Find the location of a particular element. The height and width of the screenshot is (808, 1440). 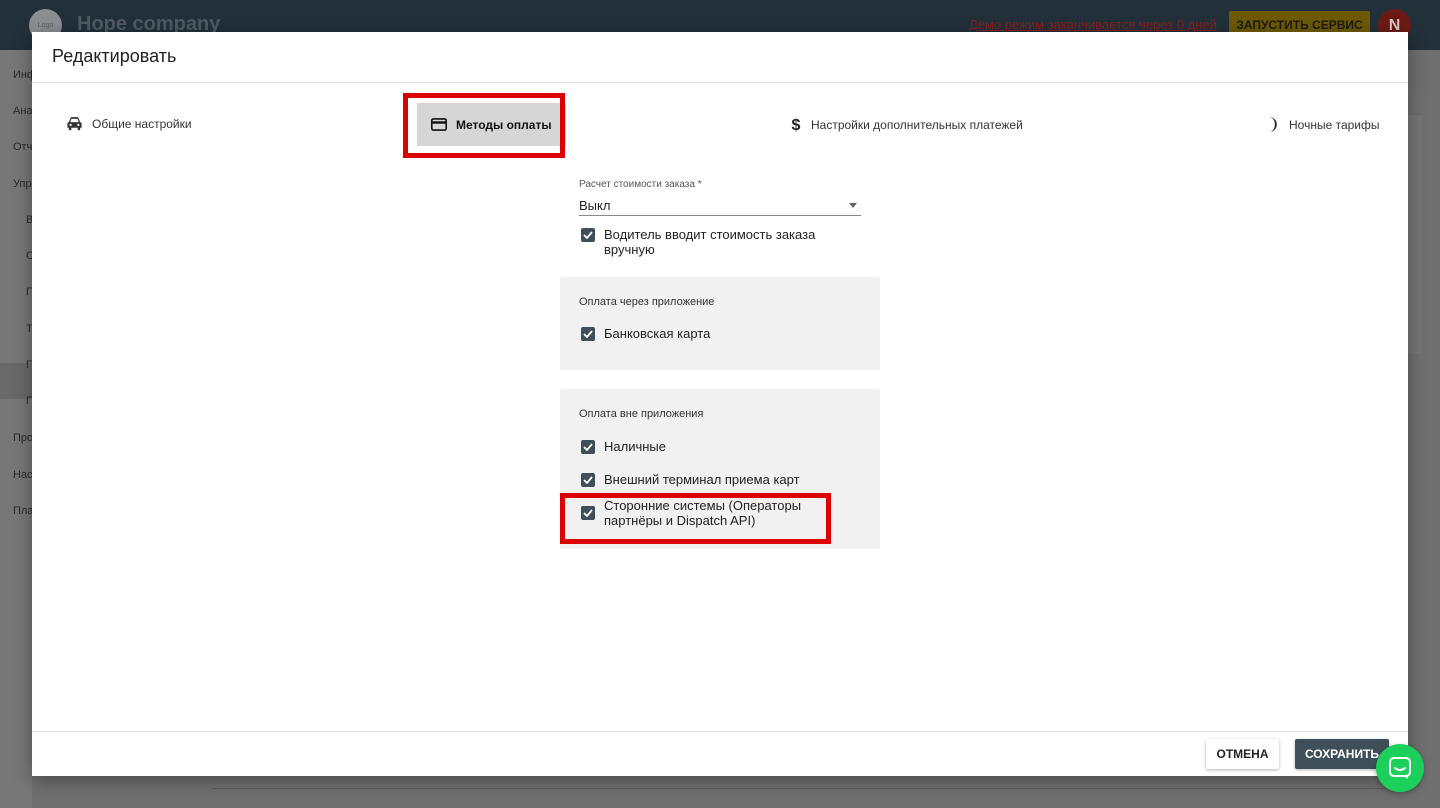

bank-card-checkbox-row: Банковская карта is located at coordinates (645, 333).